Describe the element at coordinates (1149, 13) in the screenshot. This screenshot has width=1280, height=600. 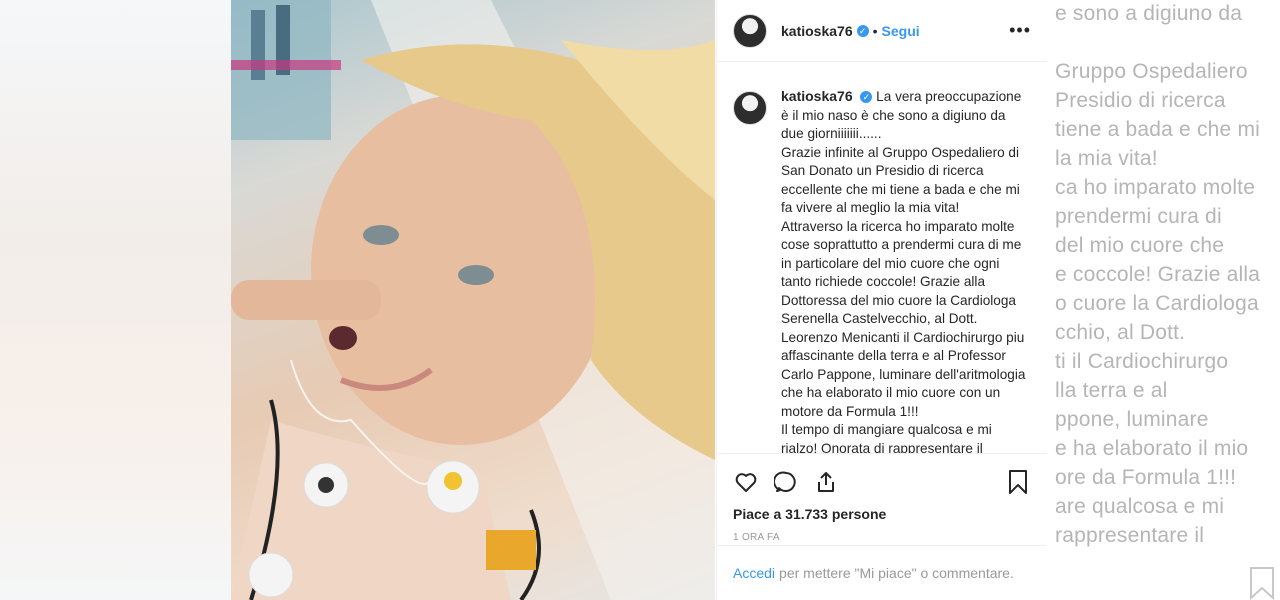
I see `background-text-line: e sono a digiuno da` at that location.